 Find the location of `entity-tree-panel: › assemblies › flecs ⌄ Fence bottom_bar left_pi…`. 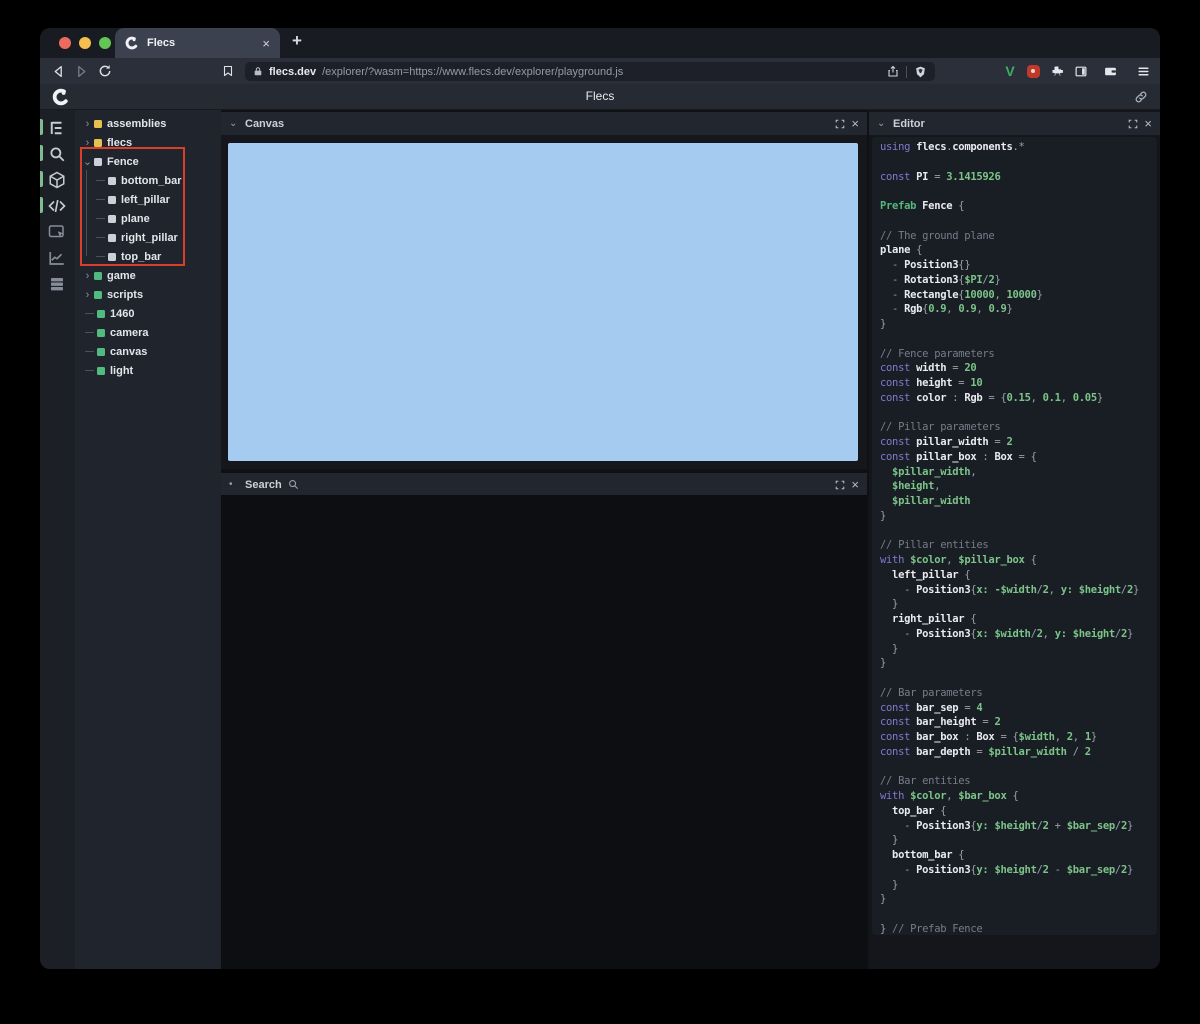

entity-tree-panel: › assemblies › flecs ⌄ Fence bottom_bar left_pi… is located at coordinates (148, 539).